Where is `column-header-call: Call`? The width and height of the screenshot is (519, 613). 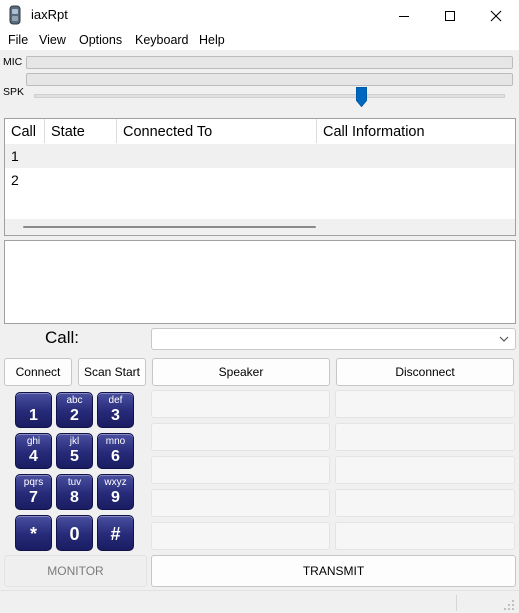
column-header-call: Call is located at coordinates (25, 131).